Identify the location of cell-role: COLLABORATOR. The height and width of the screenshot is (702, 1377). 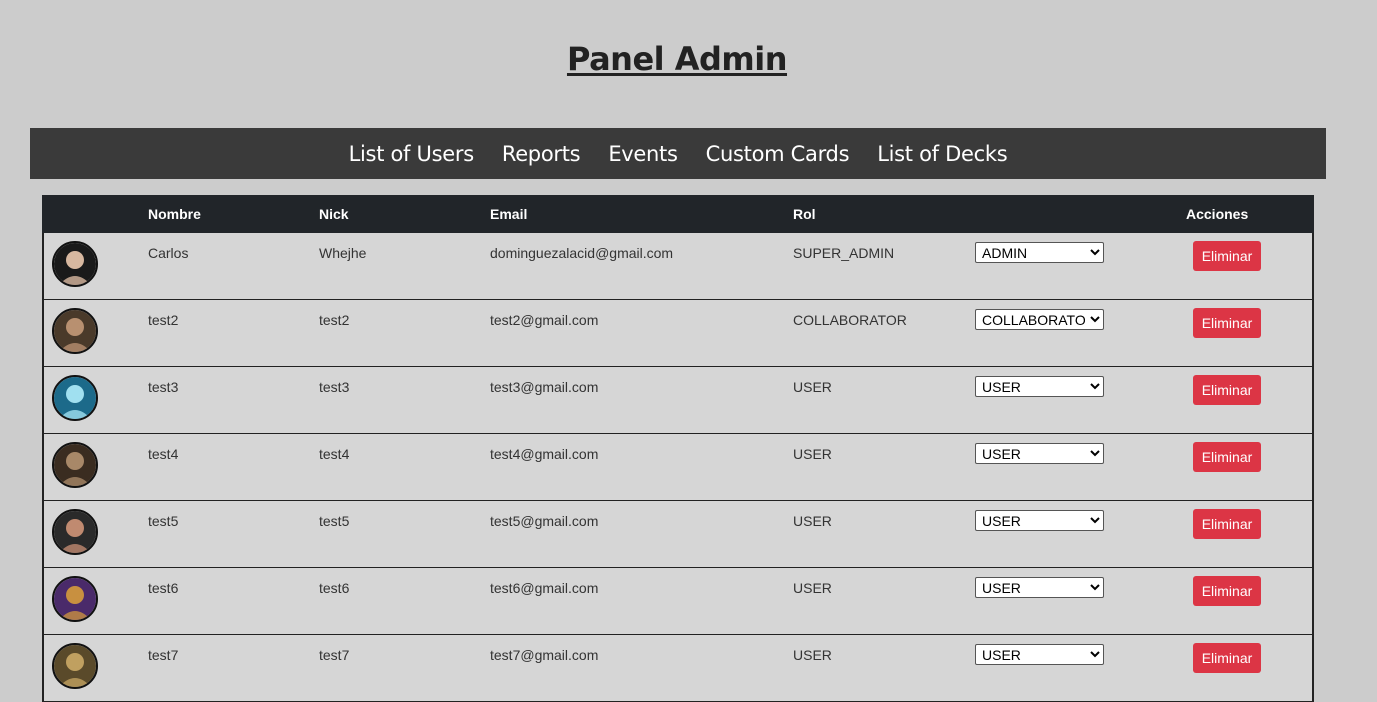
(850, 320).